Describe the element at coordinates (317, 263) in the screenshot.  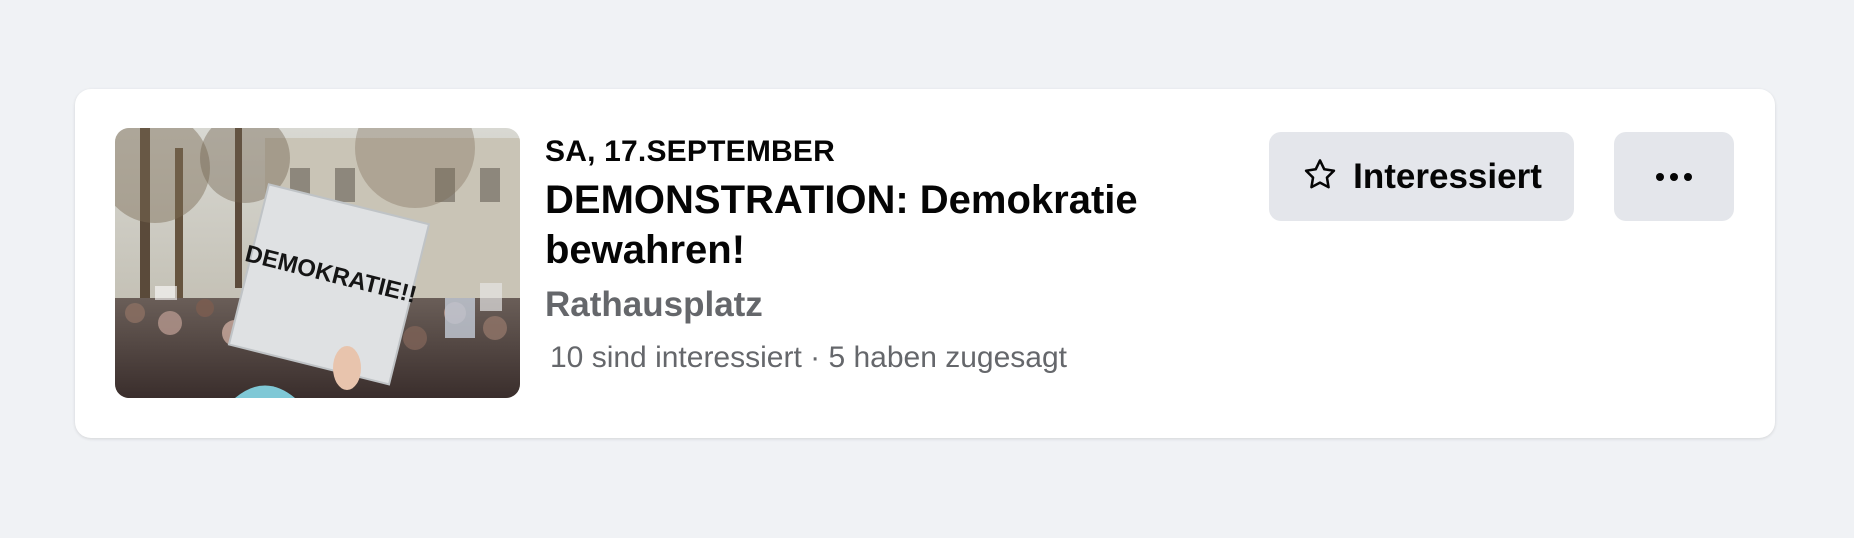
I see `event-photo: DEMOKRATIE!!` at that location.